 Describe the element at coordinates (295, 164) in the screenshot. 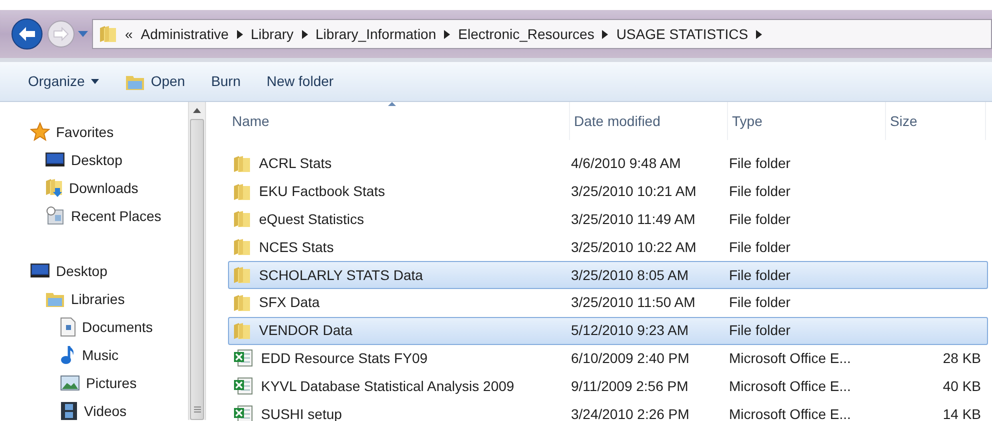

I see `file-name: ACRL Stats` at that location.